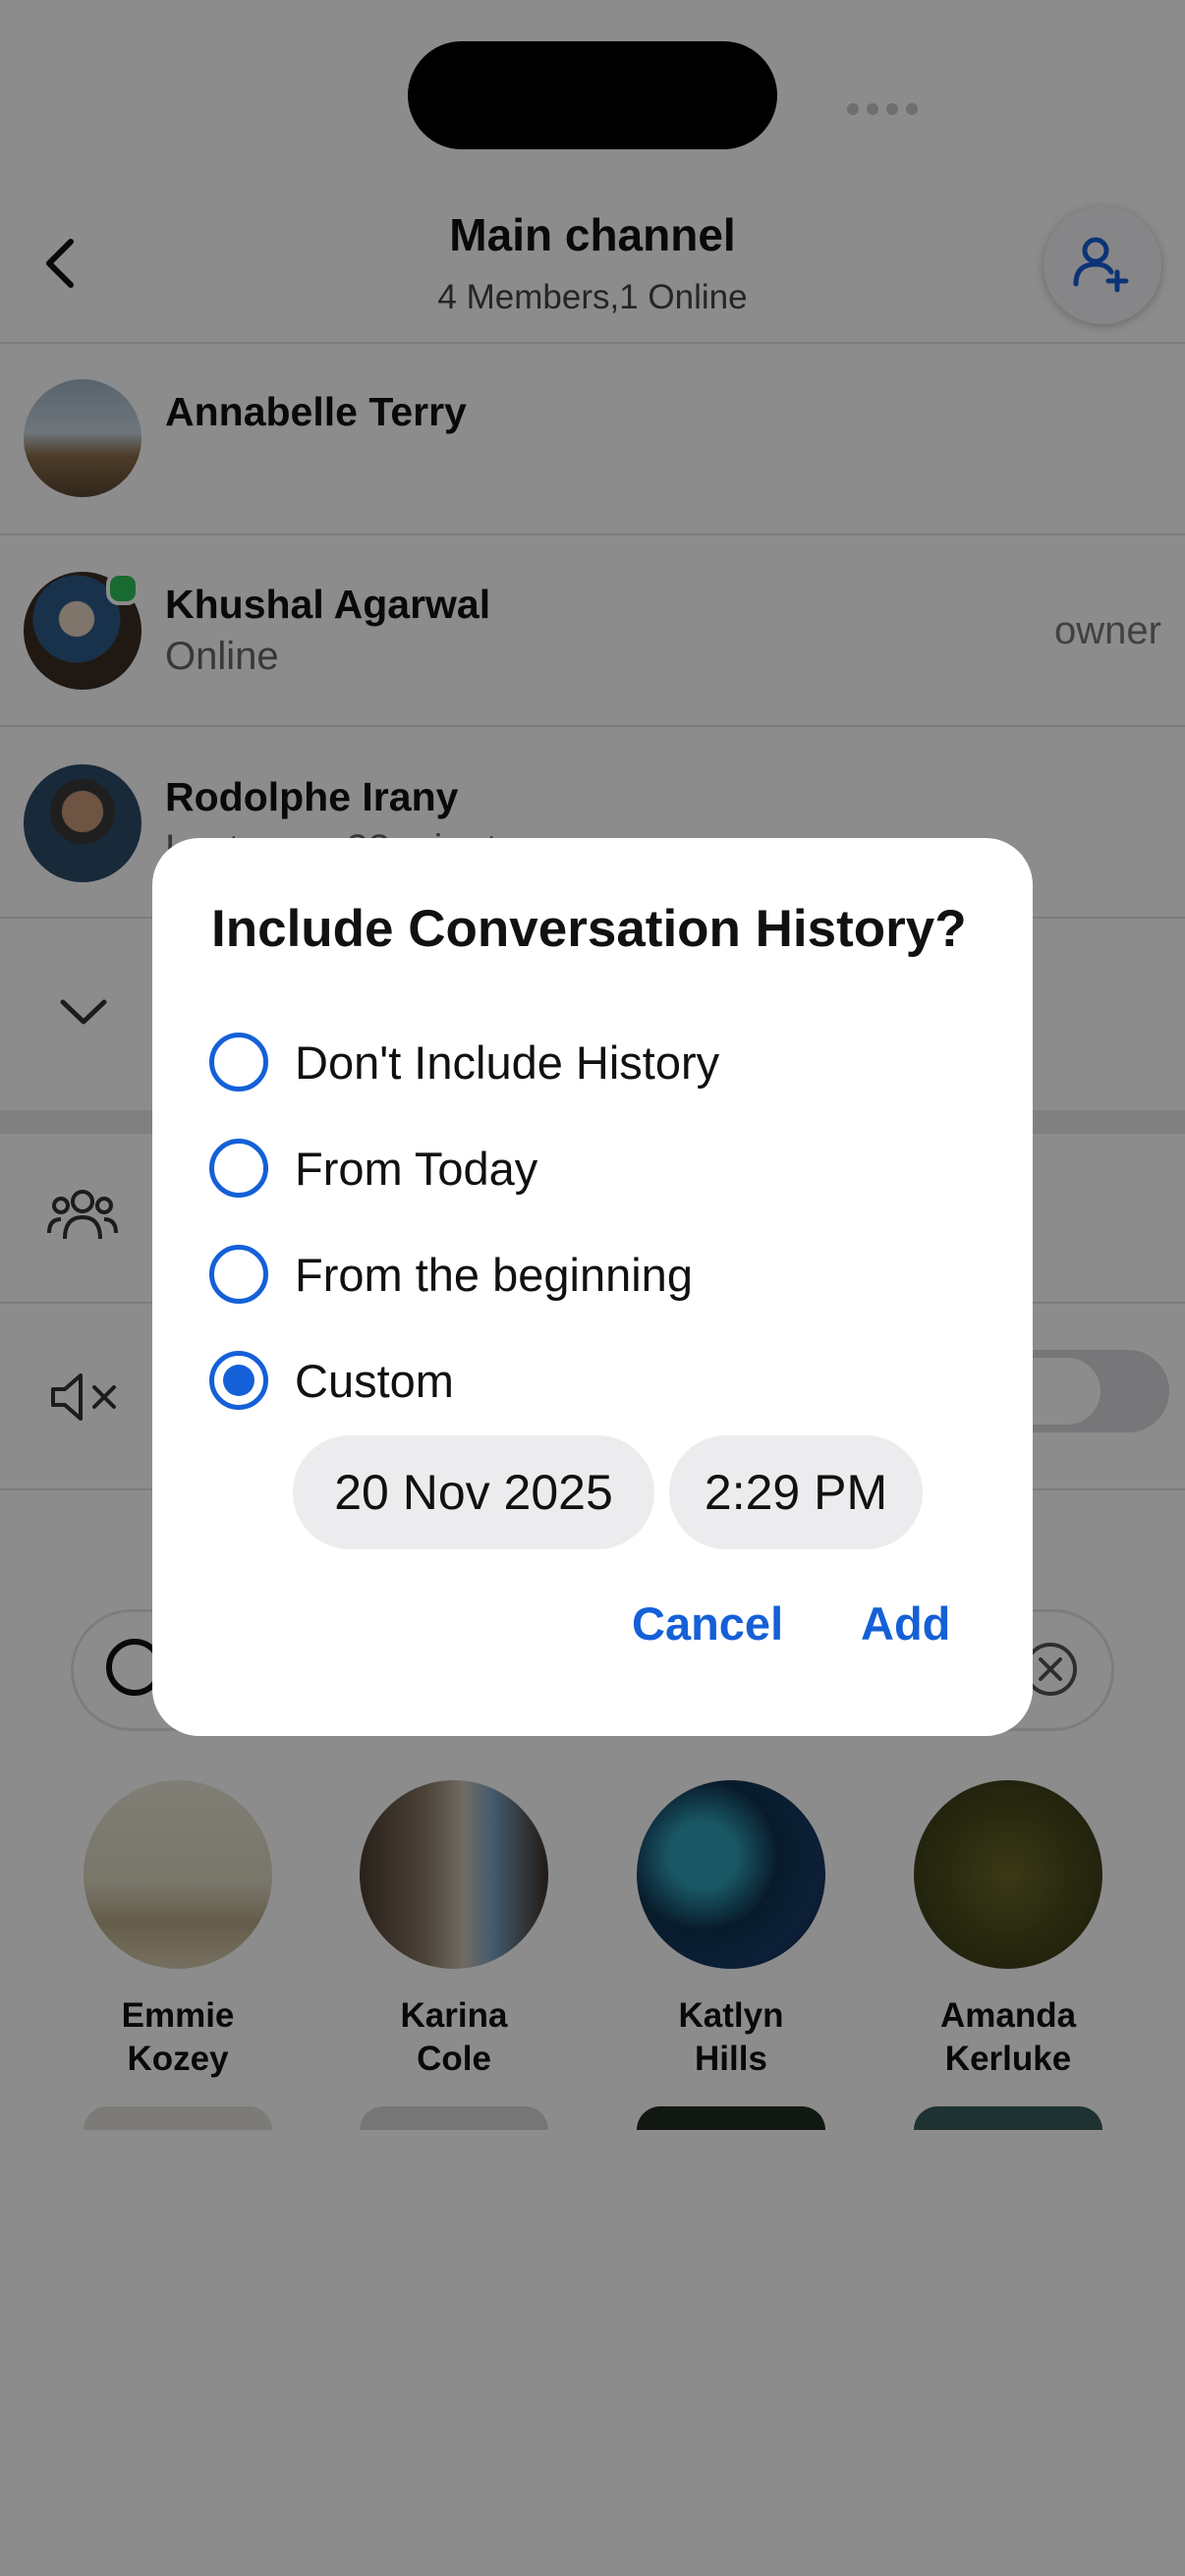 This screenshot has height=2576, width=1185. I want to click on radio-label: Don't Include History, so click(507, 1063).